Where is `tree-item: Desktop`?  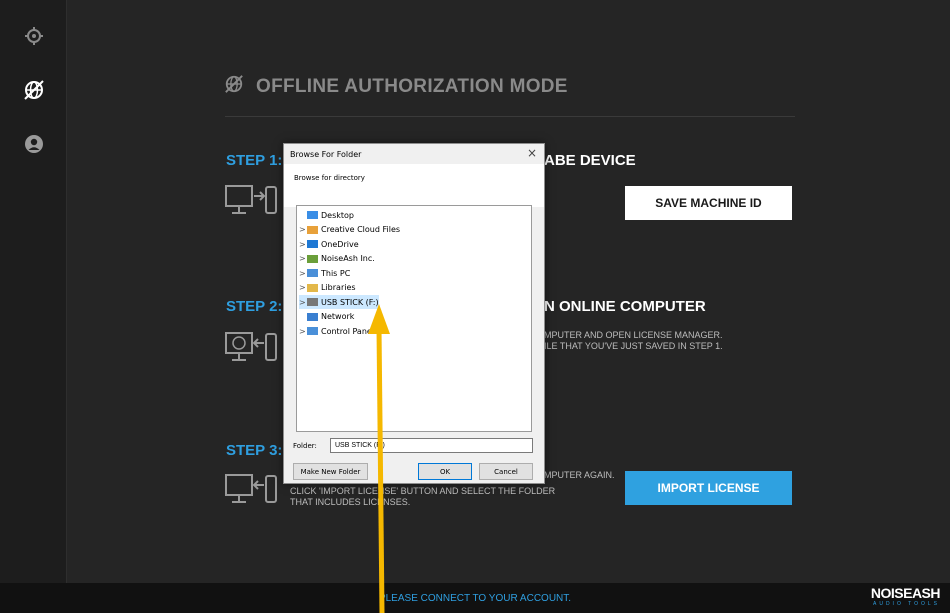 tree-item: Desktop is located at coordinates (326, 215).